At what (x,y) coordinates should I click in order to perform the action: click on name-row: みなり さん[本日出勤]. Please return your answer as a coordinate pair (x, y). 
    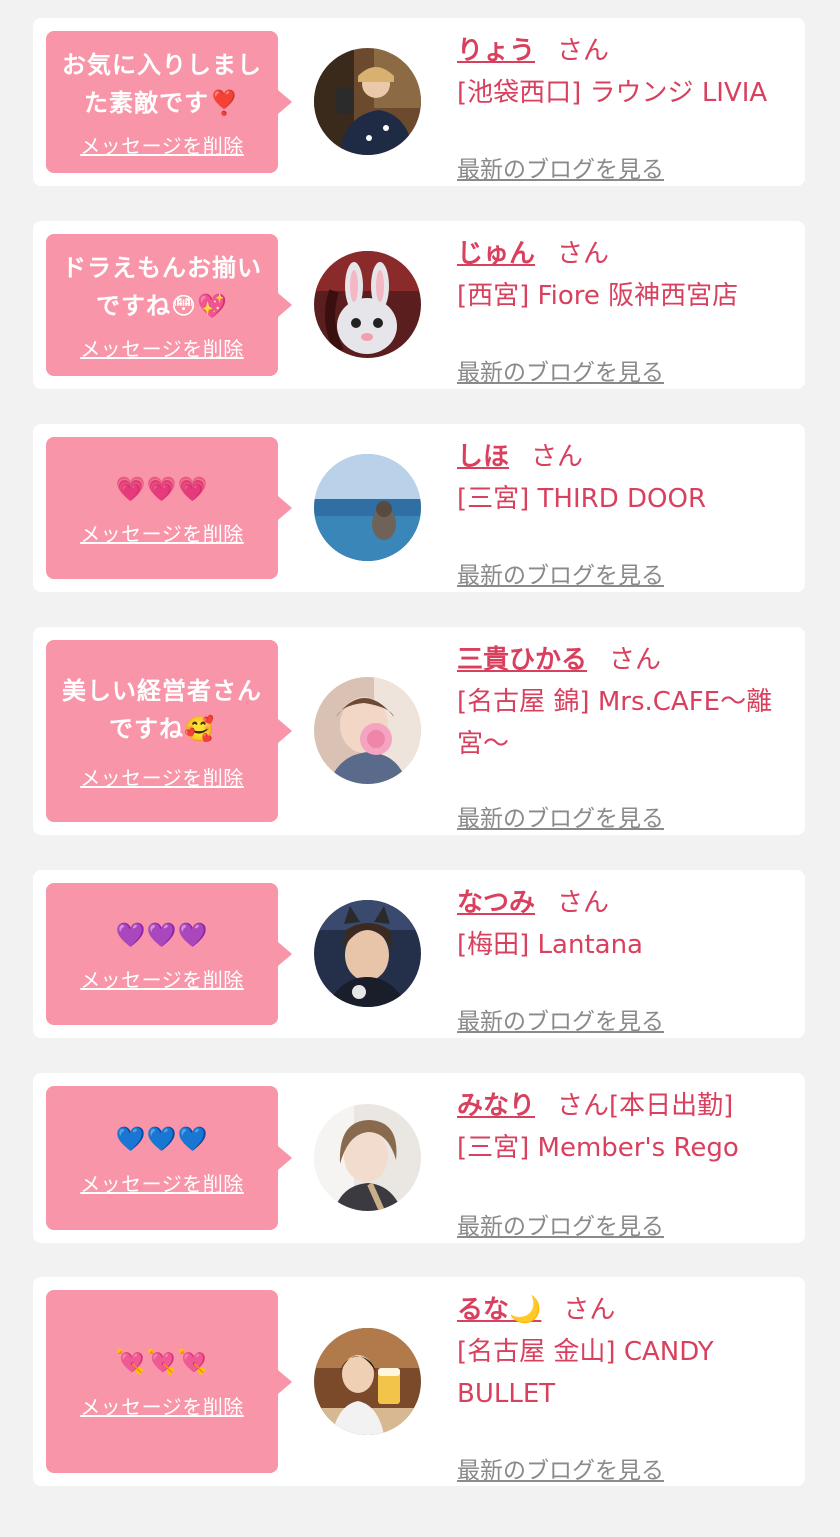
    Looking at the image, I should click on (627, 1106).